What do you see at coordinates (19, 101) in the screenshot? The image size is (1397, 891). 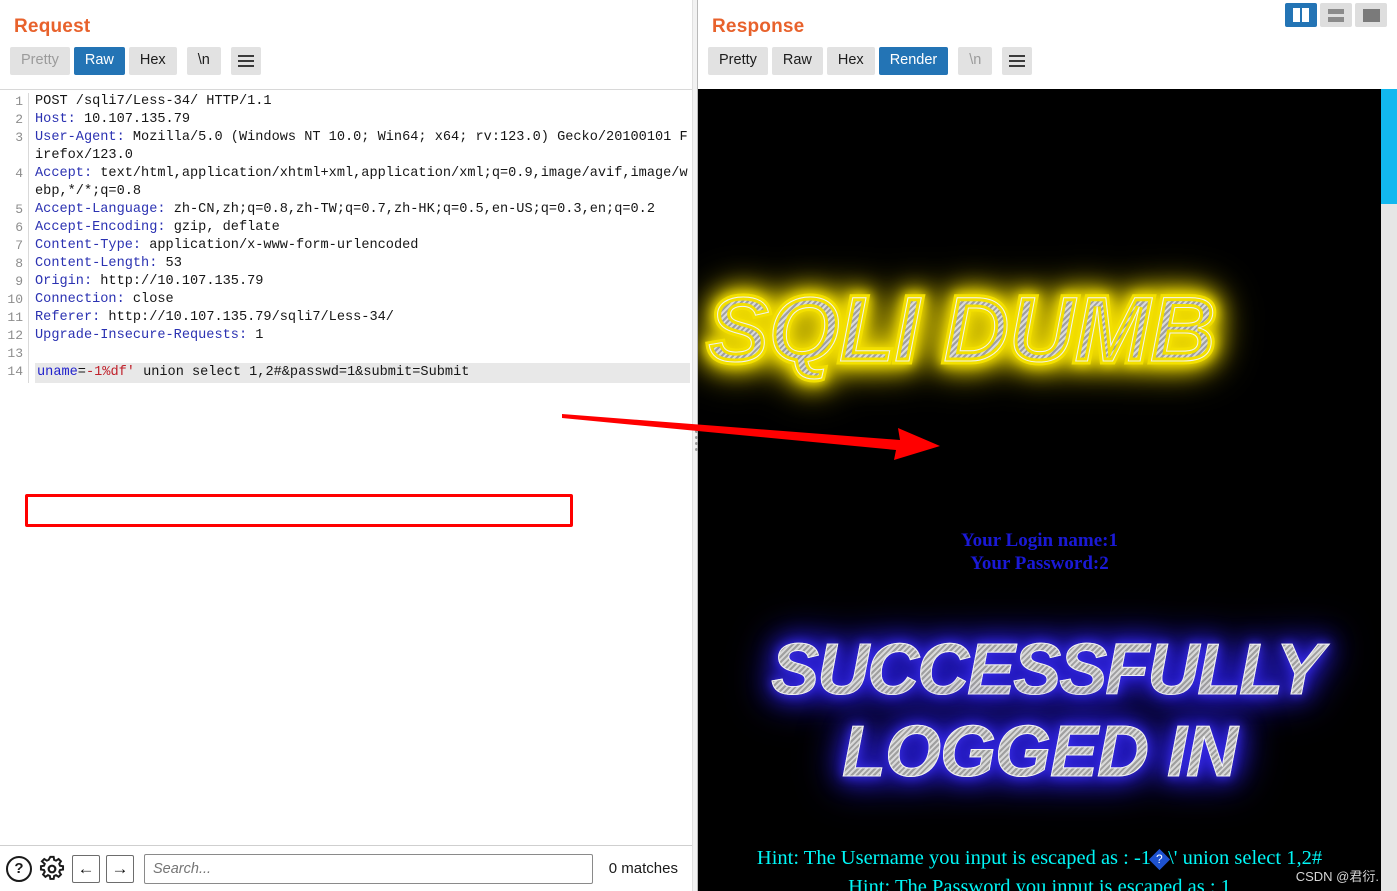 I see `line-number: 1` at bounding box center [19, 101].